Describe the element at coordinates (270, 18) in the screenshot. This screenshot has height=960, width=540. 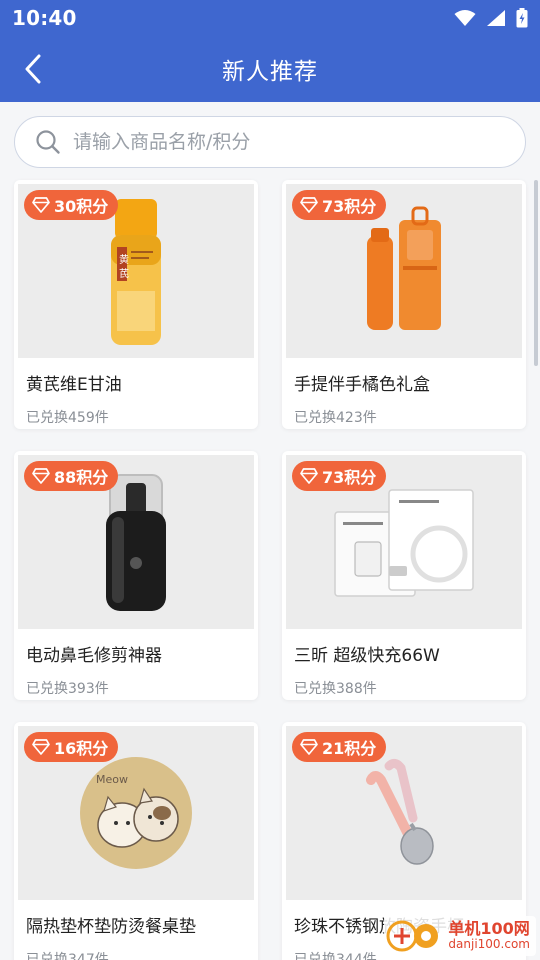
I see `status-bar: 10:40` at that location.